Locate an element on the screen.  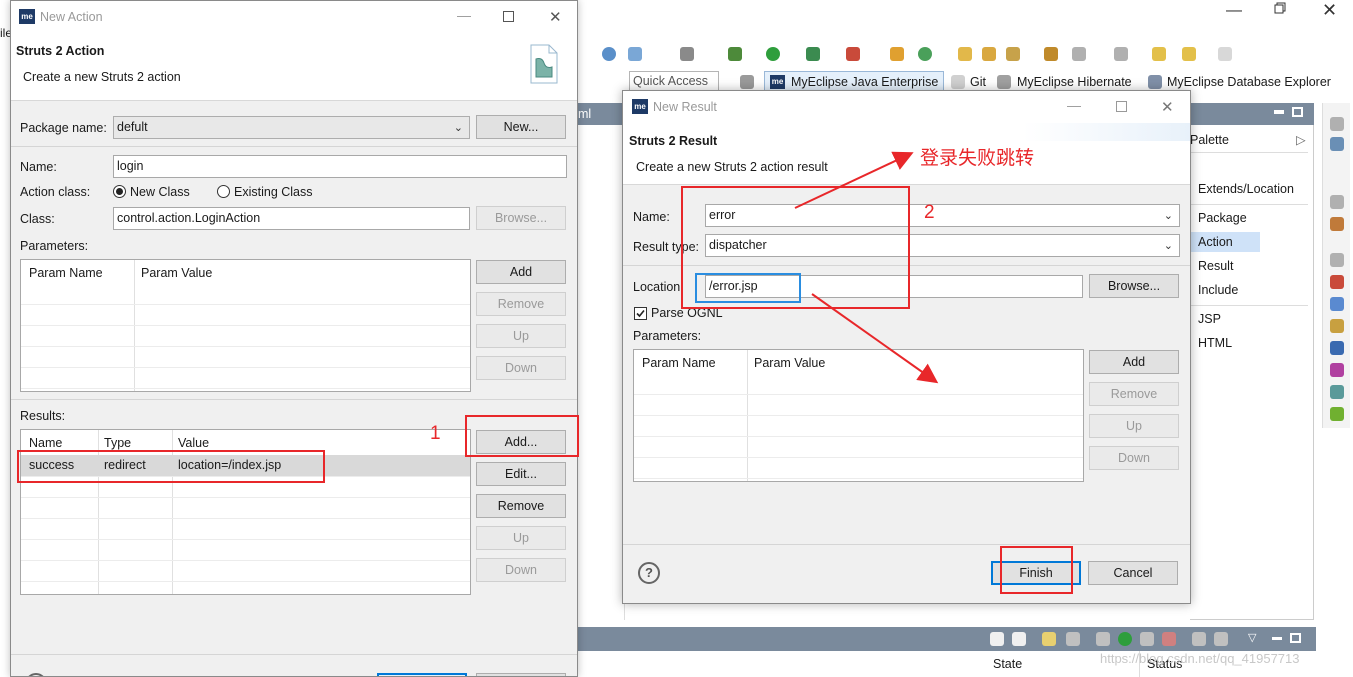
palette-item-package: Package is located at coordinates (1222, 218).